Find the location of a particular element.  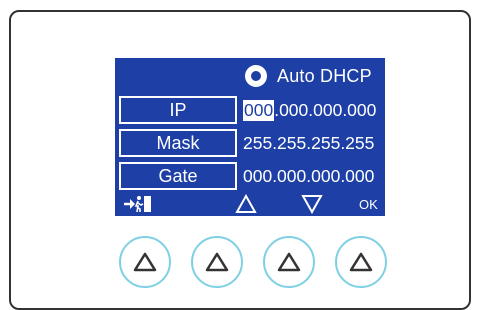

ip-label: IP is located at coordinates (178, 110).